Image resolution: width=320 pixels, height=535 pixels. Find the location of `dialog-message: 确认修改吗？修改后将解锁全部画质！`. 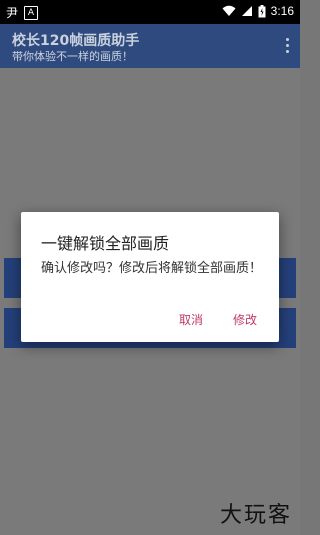

dialog-message: 确认修改吗？修改后将解锁全部画质！ is located at coordinates (152, 268).